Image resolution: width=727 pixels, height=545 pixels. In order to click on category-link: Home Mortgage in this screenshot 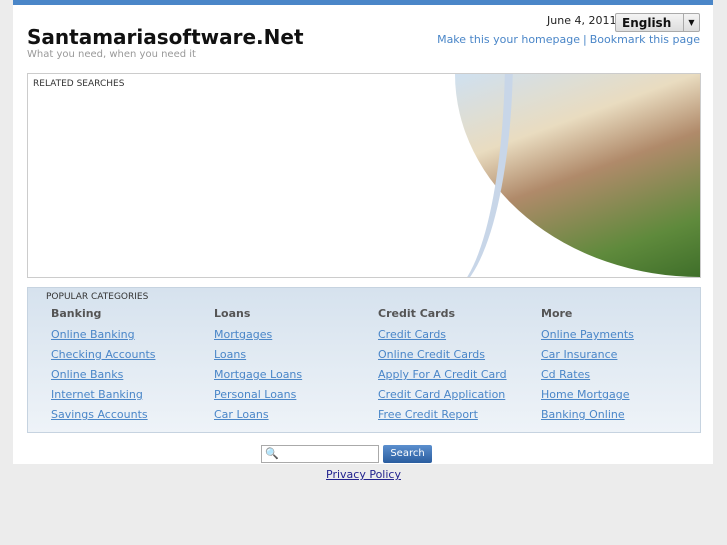, I will do `click(587, 398)`.